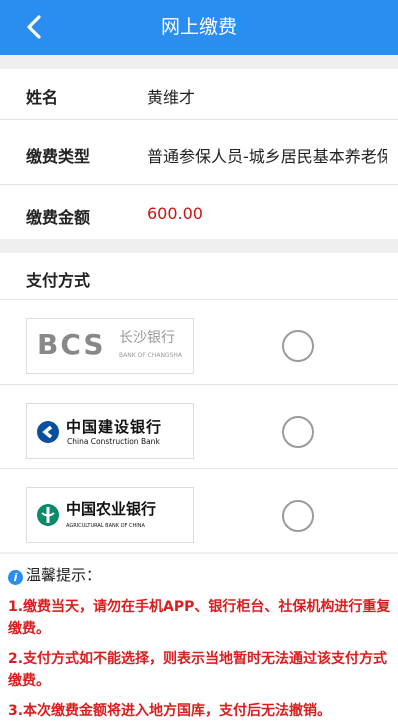  Describe the element at coordinates (64, 575) in the screenshot. I see `tips-title-text: 温馨提示：` at that location.